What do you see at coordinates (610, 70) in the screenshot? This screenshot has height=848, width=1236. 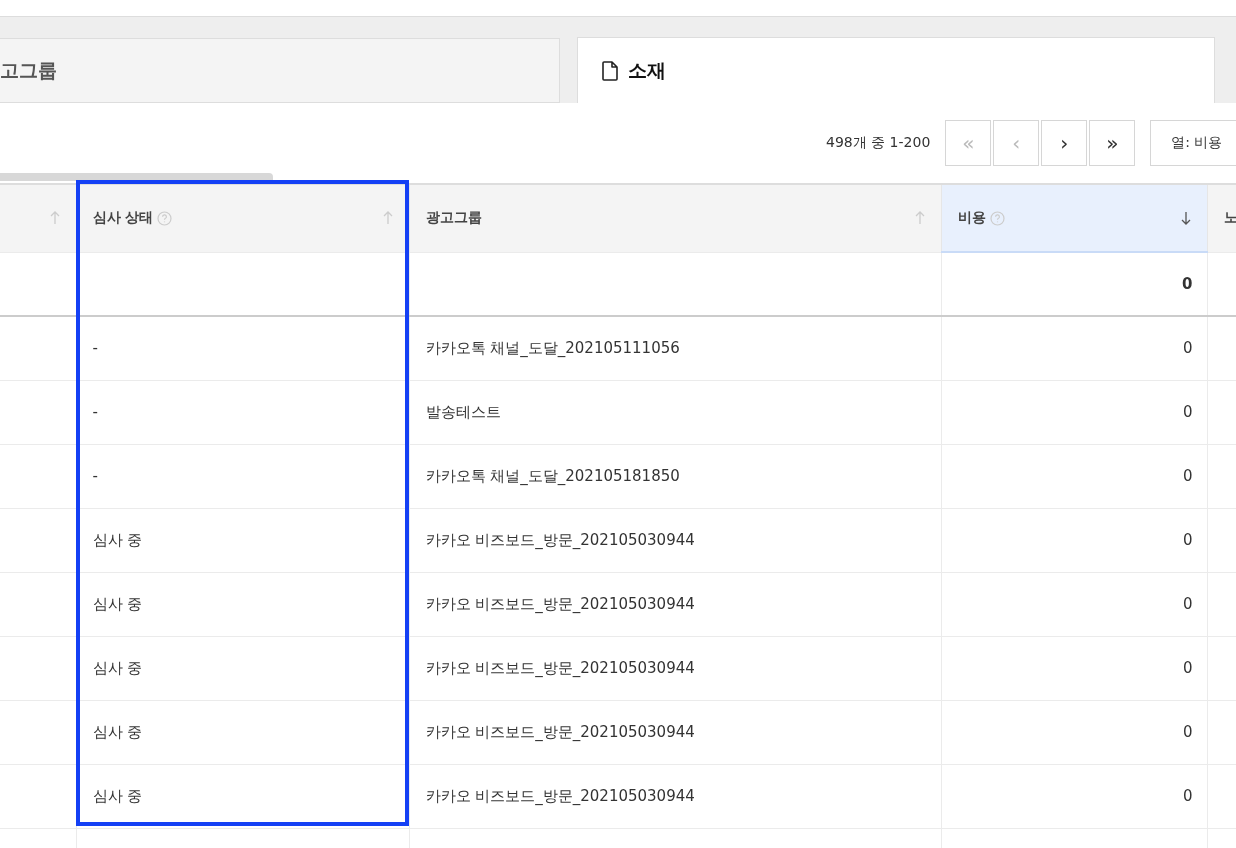 I see `document-icon` at bounding box center [610, 70].